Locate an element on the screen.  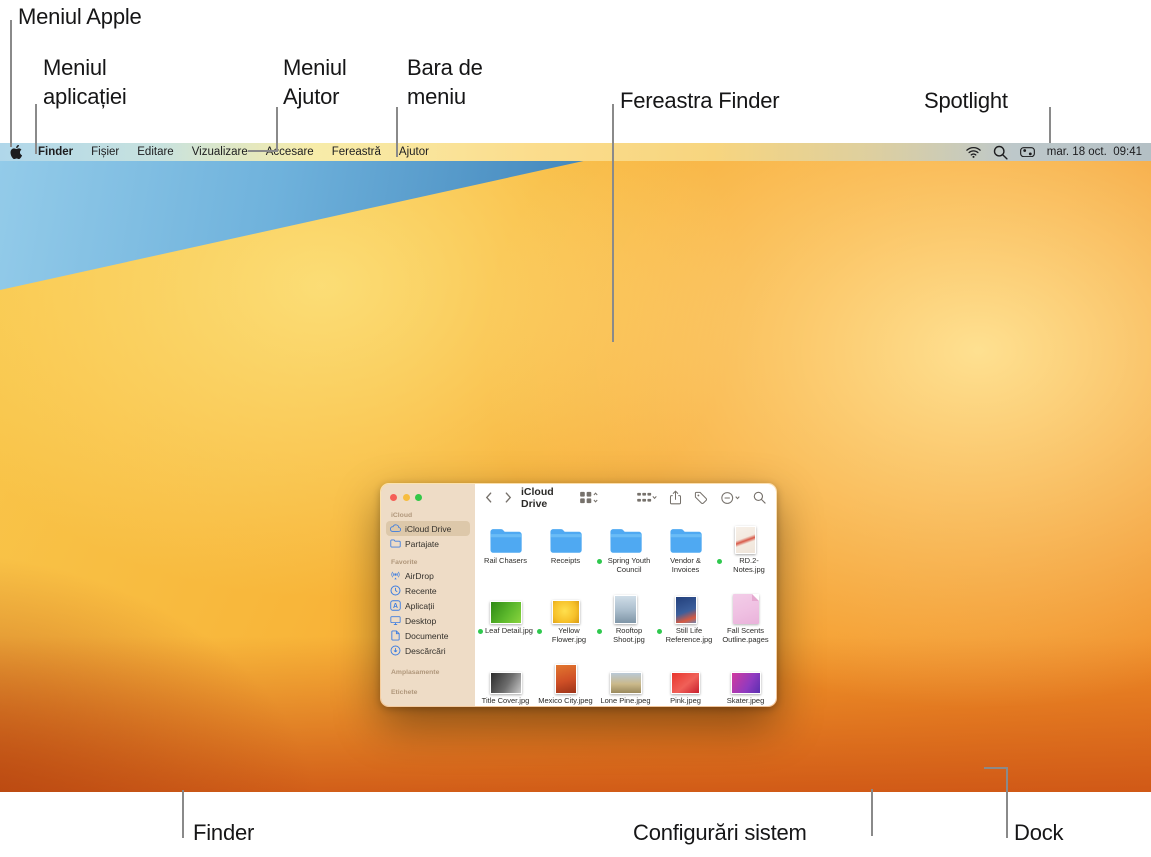
callout-finder-window: Fereastra Finder is located at coordinates (700, 100).